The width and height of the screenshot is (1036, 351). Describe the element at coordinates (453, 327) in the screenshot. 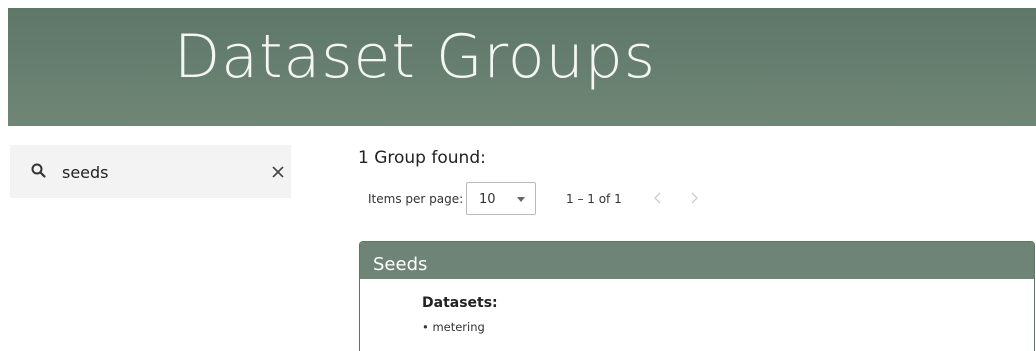

I see `list-item: • metering` at that location.